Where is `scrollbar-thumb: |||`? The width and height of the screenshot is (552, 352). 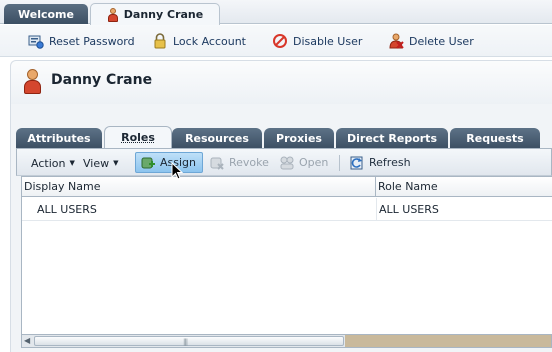 scrollbar-thumb: ||| is located at coordinates (189, 341).